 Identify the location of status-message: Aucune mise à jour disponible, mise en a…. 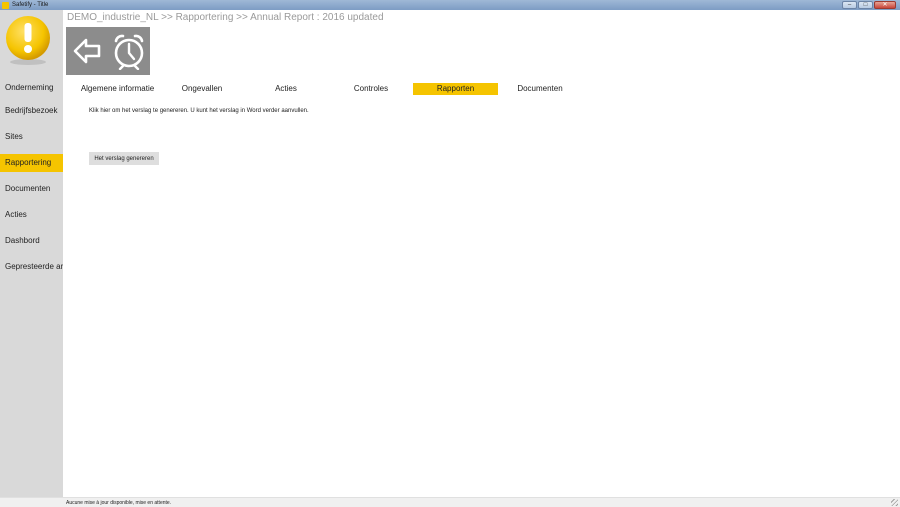
(119, 503).